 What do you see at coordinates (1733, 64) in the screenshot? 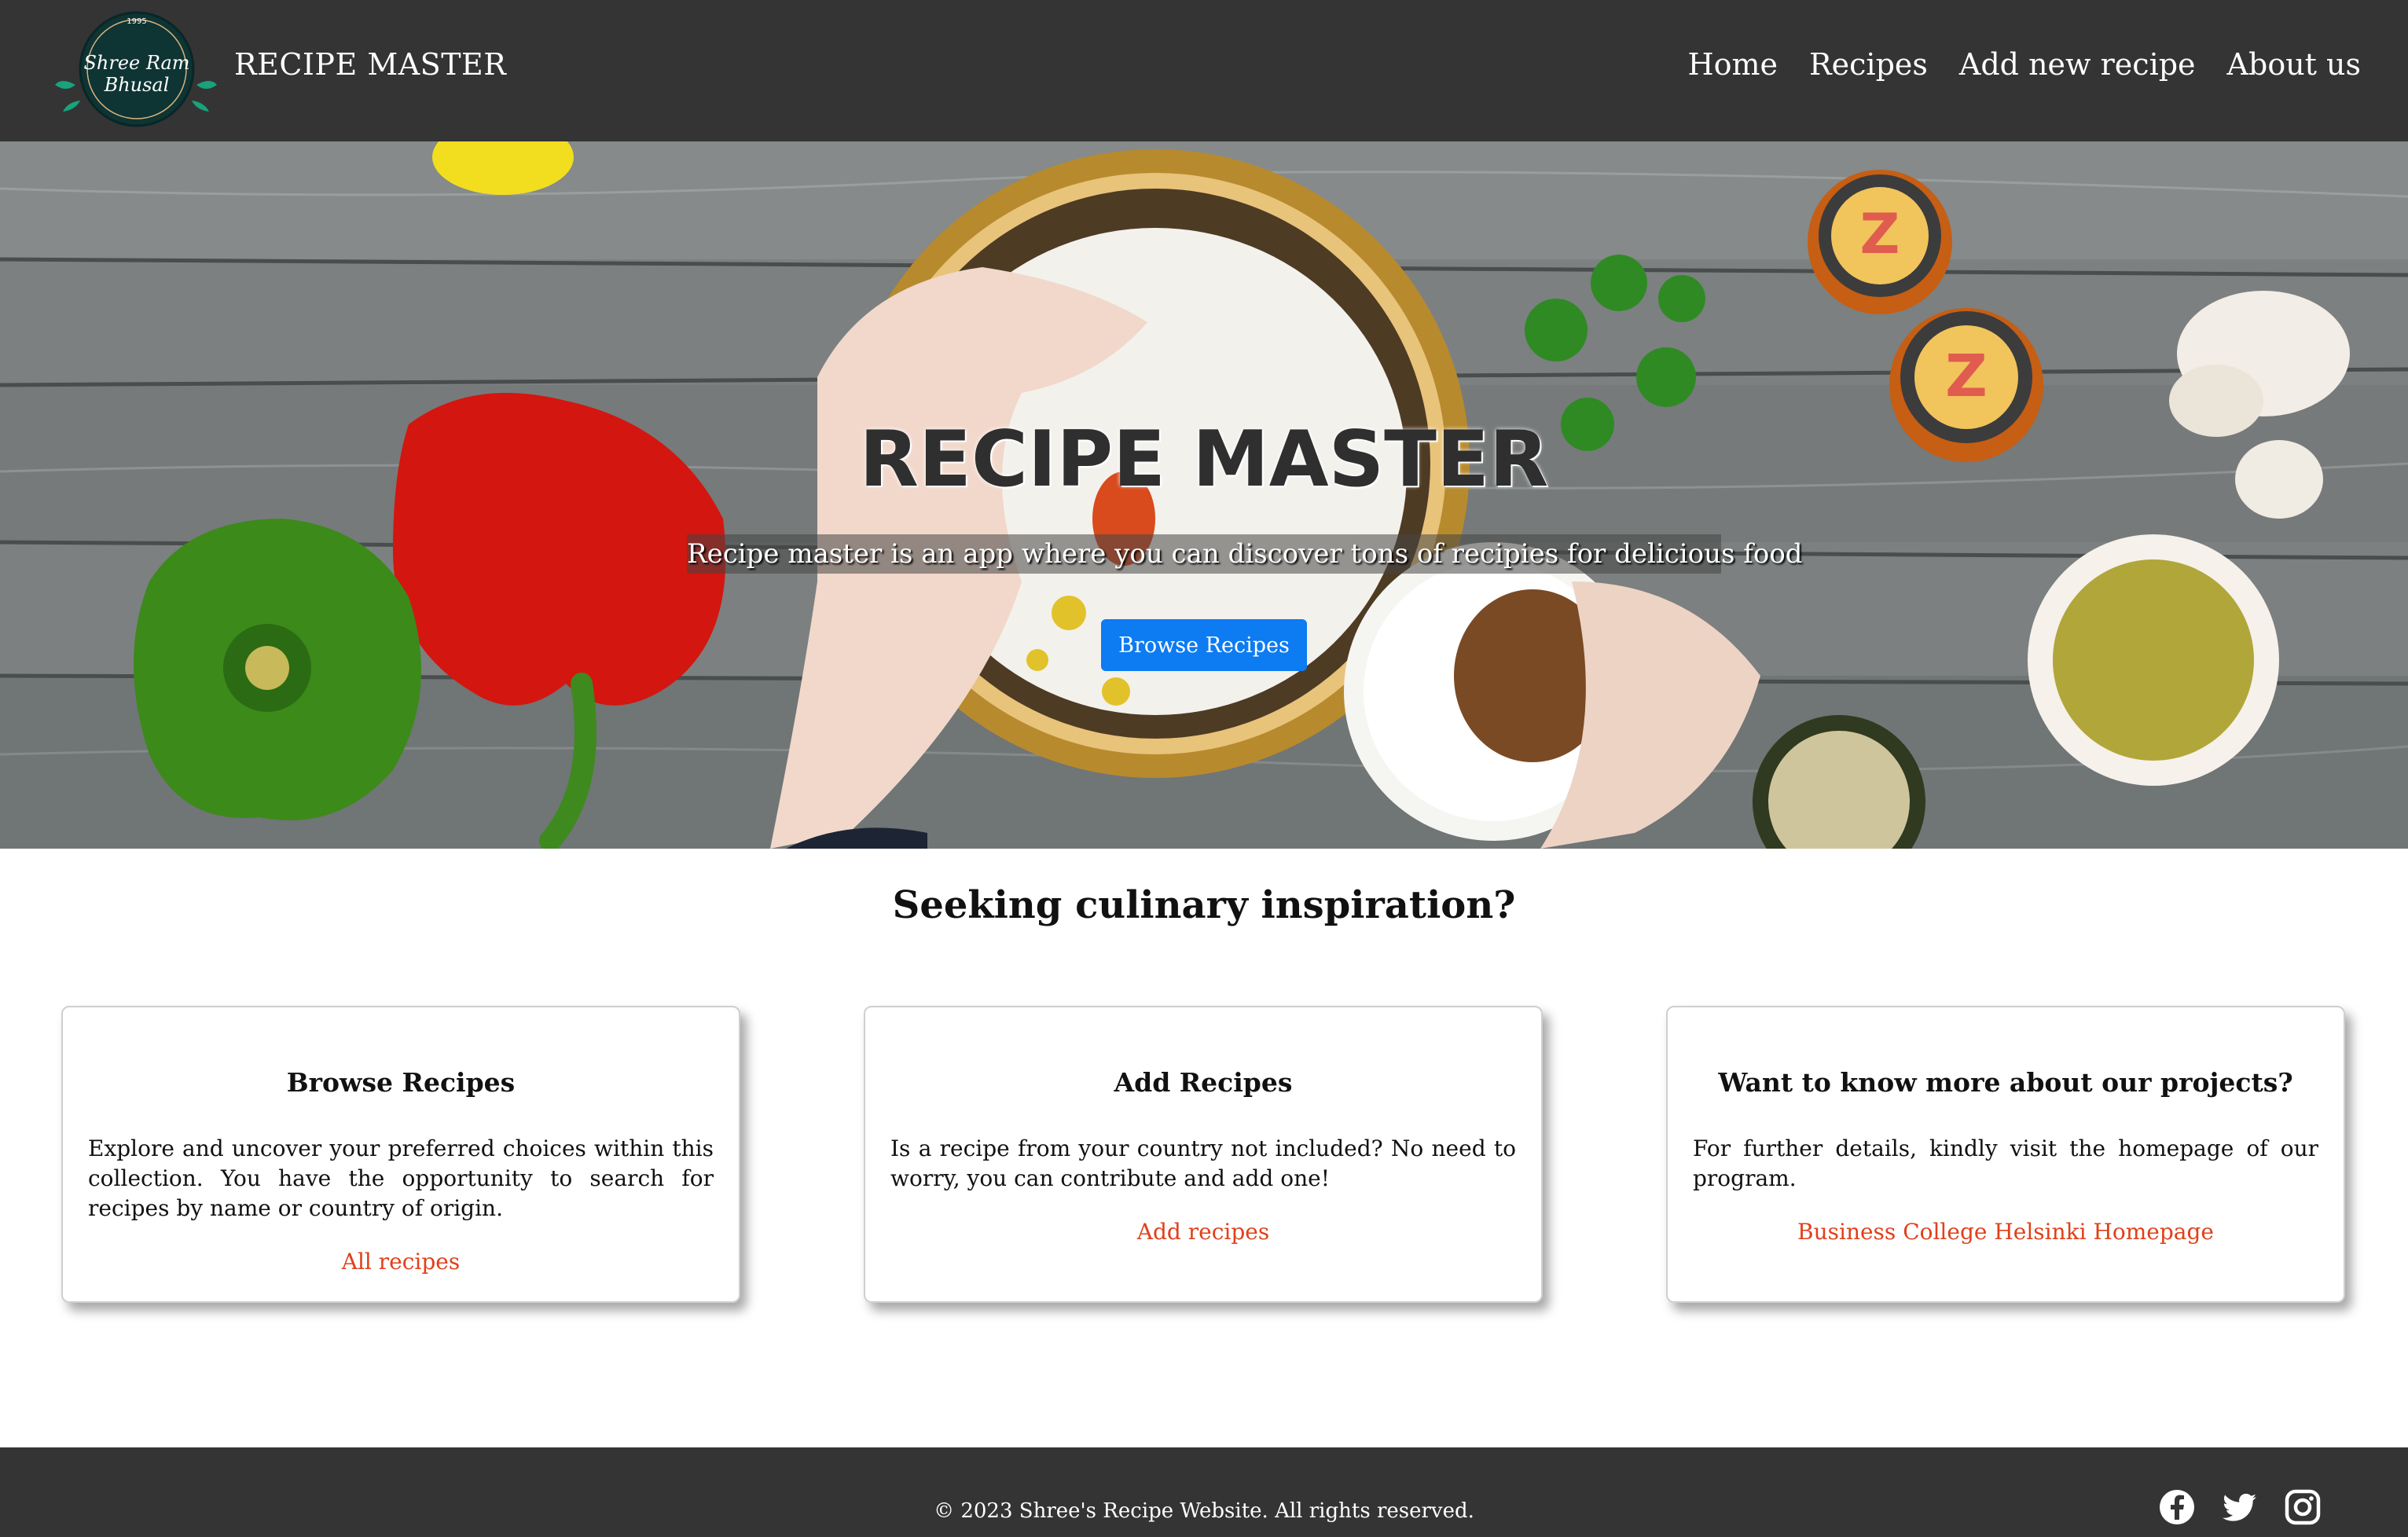
I see `nav-home: Home` at bounding box center [1733, 64].